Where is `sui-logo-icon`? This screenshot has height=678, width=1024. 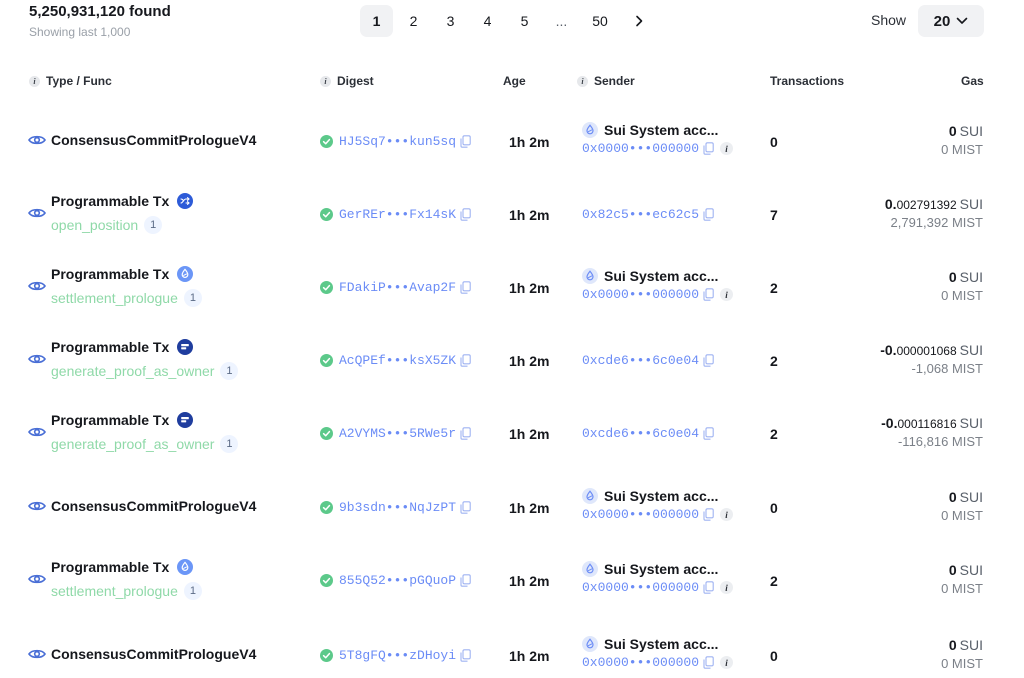 sui-logo-icon is located at coordinates (590, 130).